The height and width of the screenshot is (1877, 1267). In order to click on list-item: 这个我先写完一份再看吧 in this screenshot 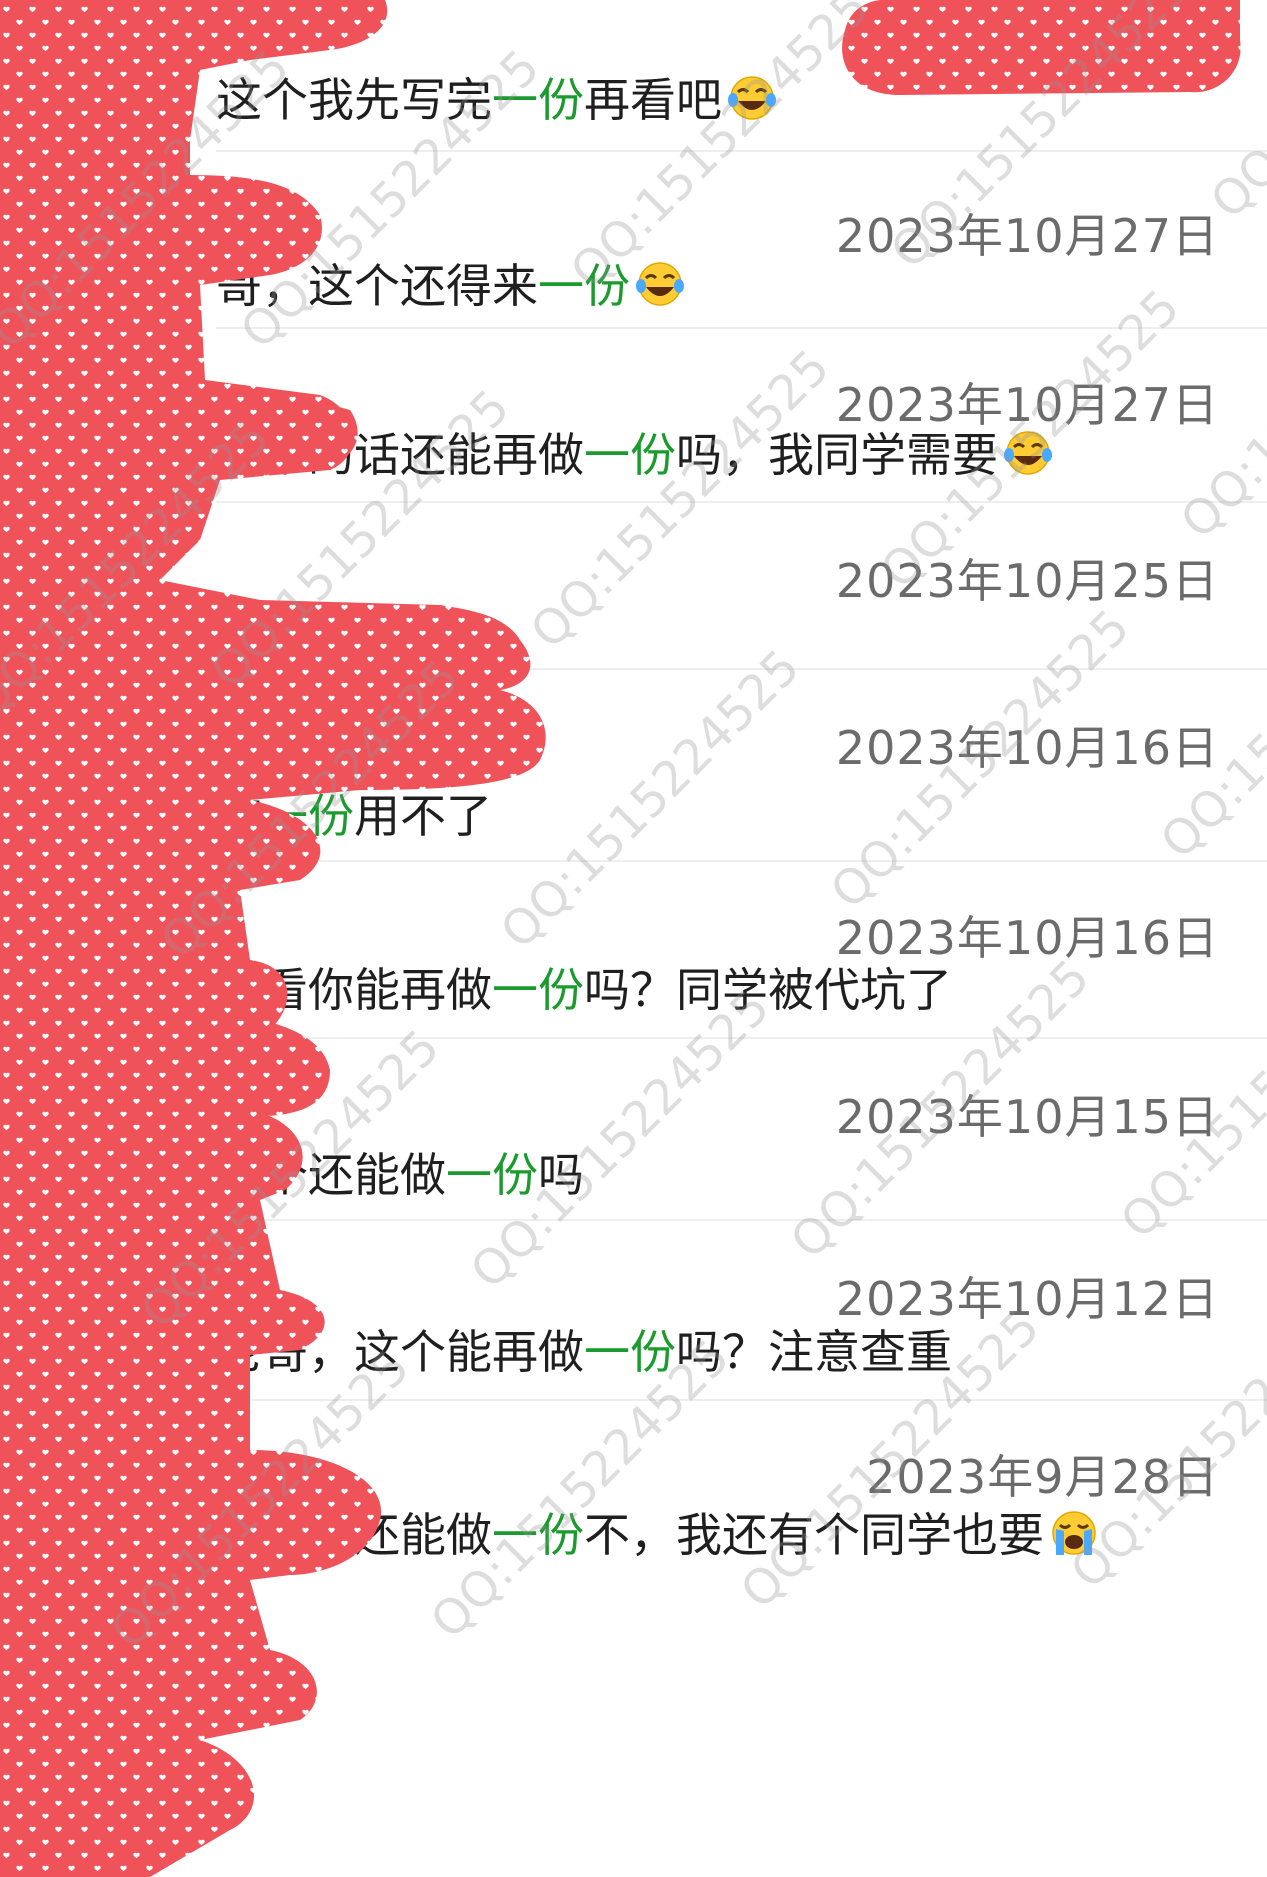, I will do `click(633, 75)`.